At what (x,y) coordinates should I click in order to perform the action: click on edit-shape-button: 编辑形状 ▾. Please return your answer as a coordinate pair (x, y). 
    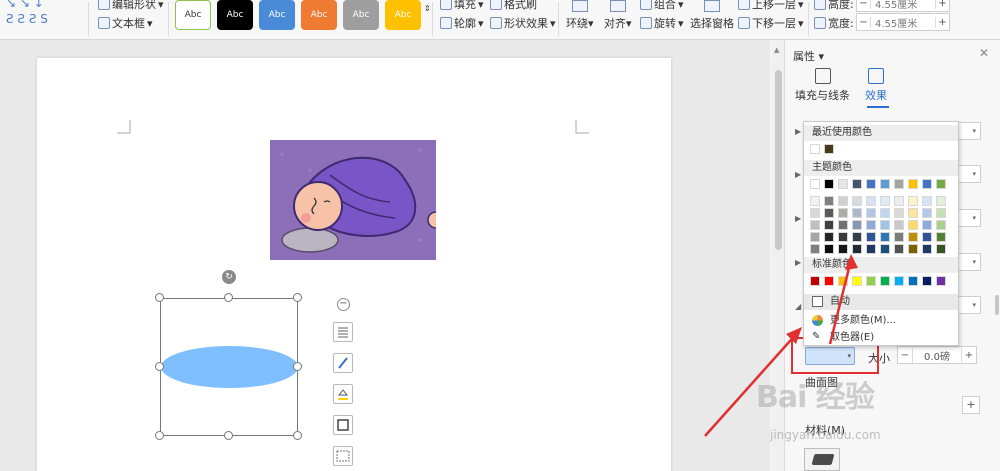
    Looking at the image, I should click on (131, 6).